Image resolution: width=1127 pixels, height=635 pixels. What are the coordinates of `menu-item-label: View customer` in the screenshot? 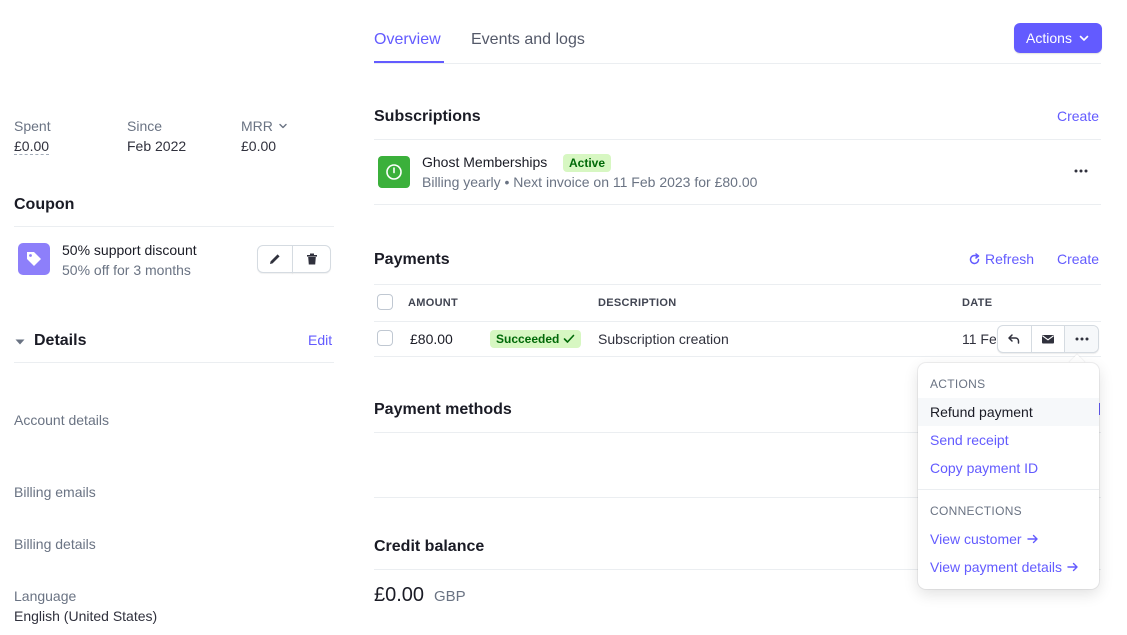 It's located at (976, 539).